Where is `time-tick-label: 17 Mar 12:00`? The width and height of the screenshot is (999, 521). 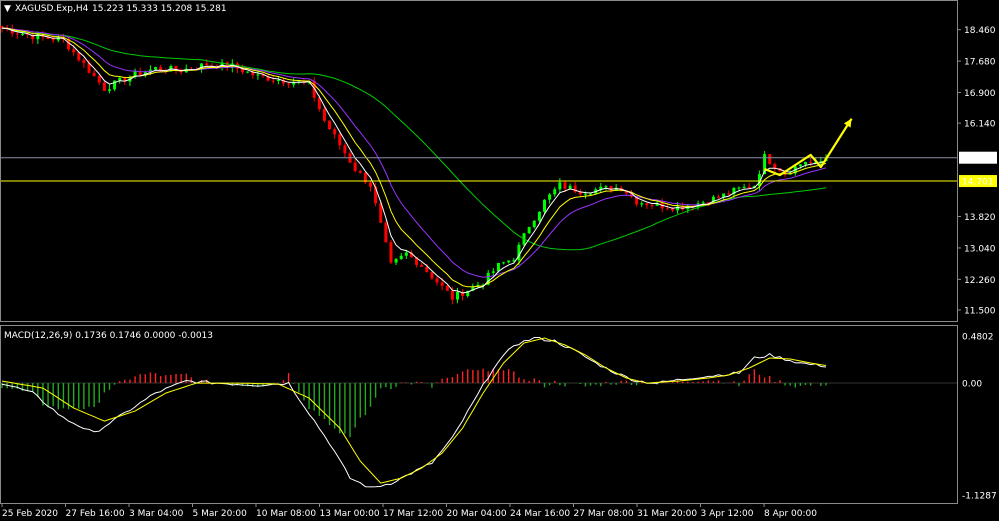 time-tick-label: 17 Mar 12:00 is located at coordinates (413, 514).